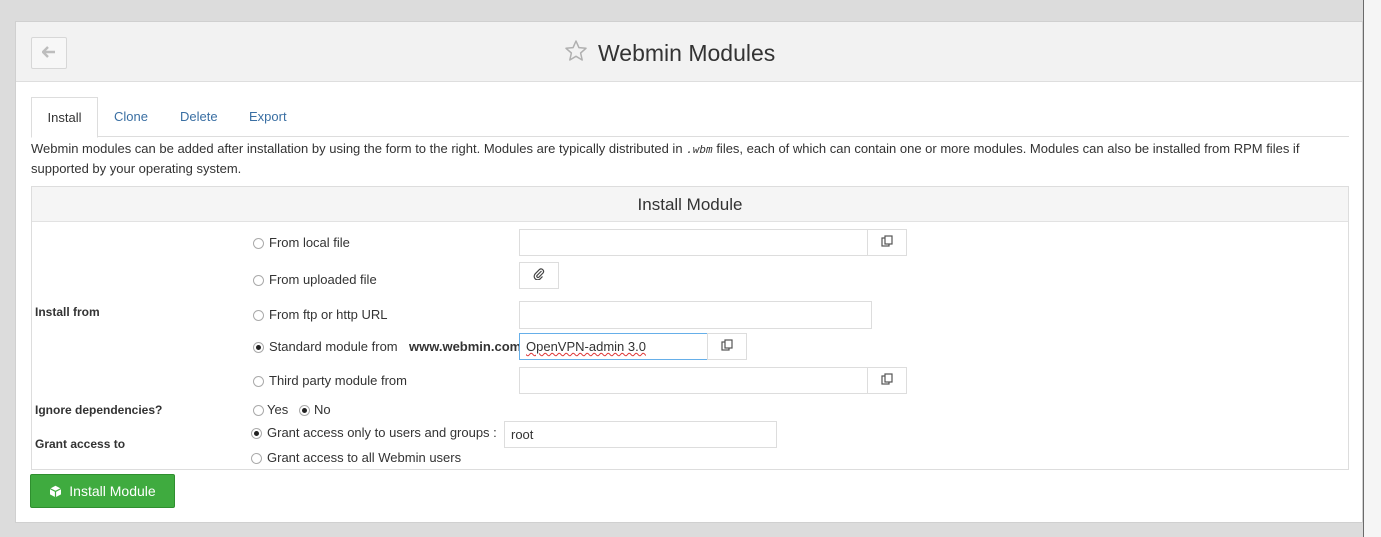  I want to click on window-top-strip, so click(681, 10).